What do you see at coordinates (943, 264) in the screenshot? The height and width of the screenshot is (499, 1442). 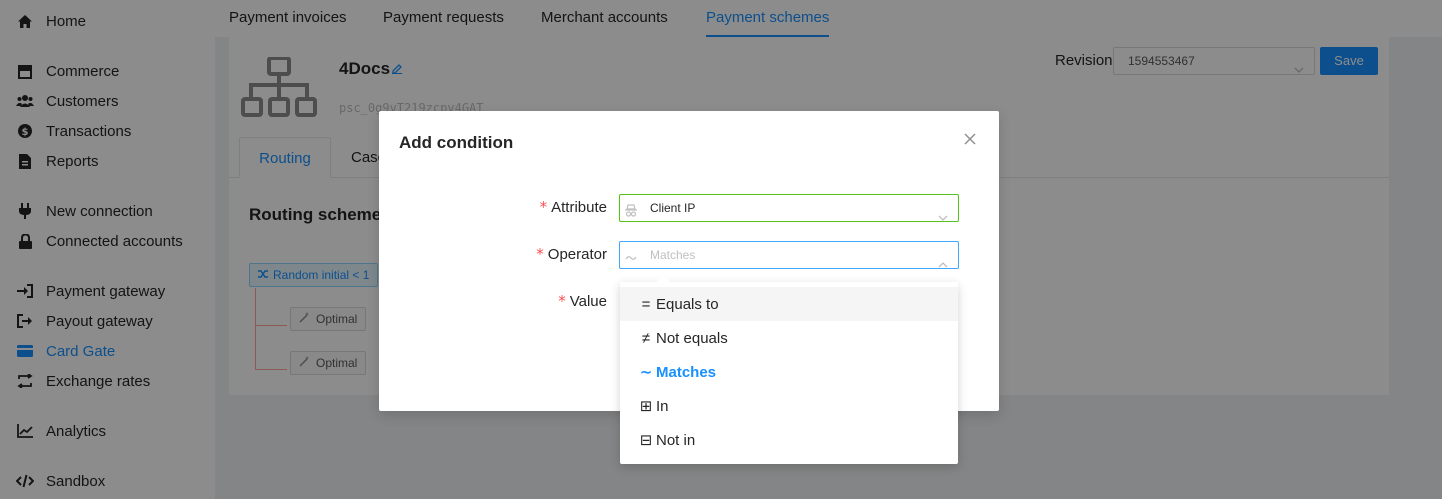 I see `chevron-up-icon` at bounding box center [943, 264].